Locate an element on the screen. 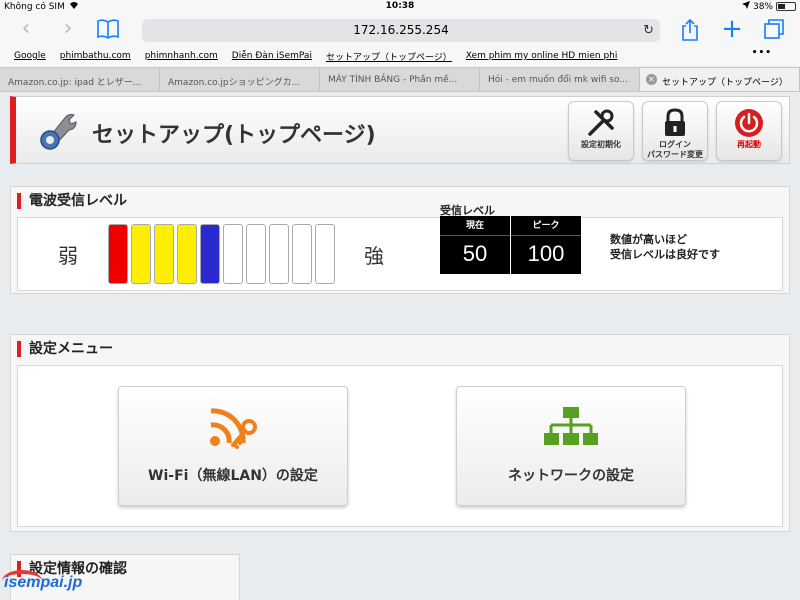  peak-level-box: ピーク 100 is located at coordinates (546, 245).